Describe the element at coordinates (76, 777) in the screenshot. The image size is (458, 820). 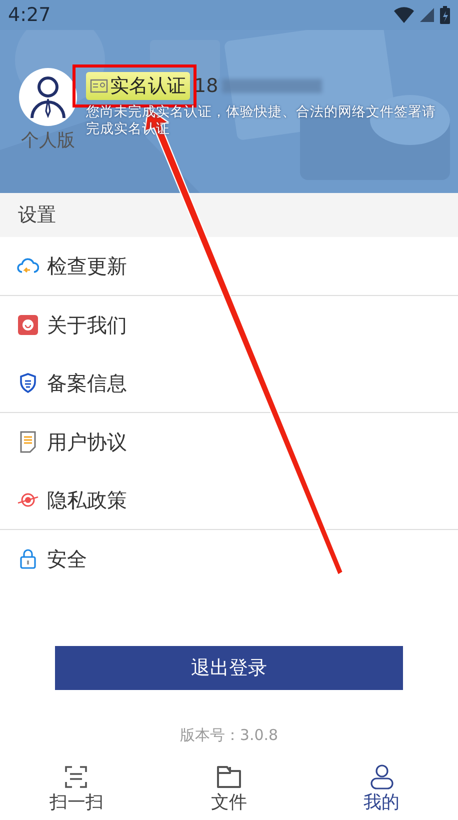
I see `scan-icon` at that location.